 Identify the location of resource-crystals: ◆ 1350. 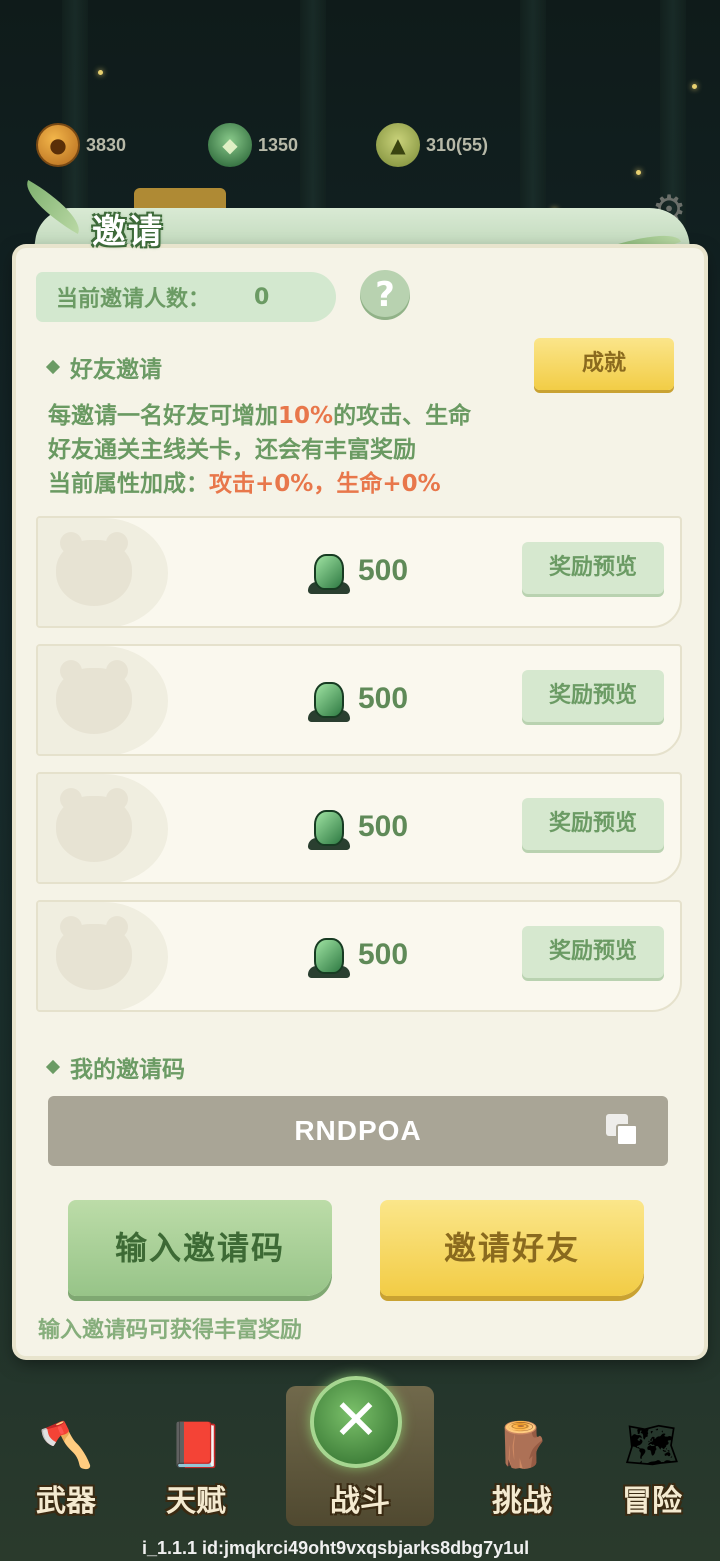
(253, 145).